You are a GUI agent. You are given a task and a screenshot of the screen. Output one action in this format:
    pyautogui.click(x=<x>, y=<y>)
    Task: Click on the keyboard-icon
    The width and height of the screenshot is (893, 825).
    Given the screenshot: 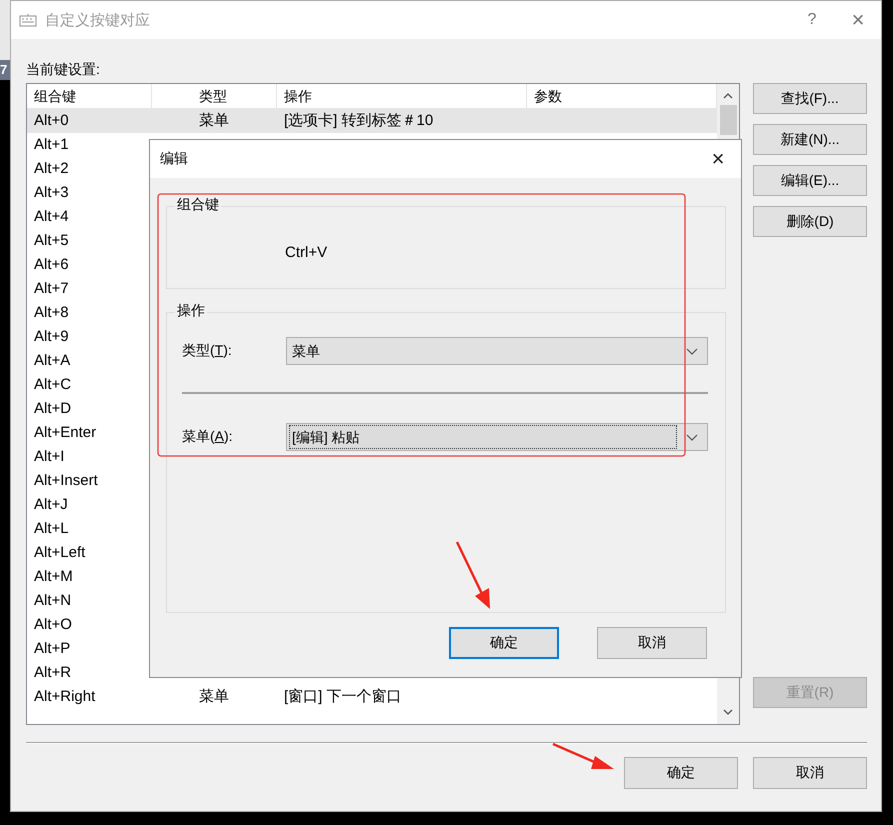 What is the action you would take?
    pyautogui.click(x=28, y=20)
    